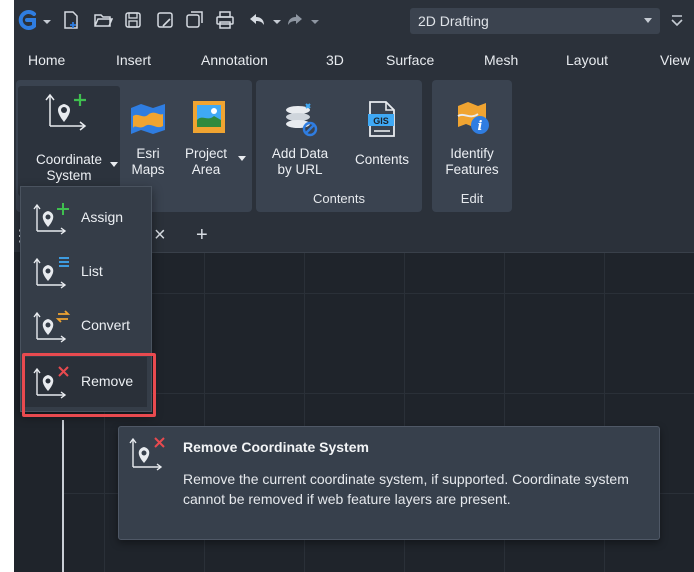  What do you see at coordinates (300, 153) in the screenshot?
I see `add-data-url-label-line1: Add Data` at bounding box center [300, 153].